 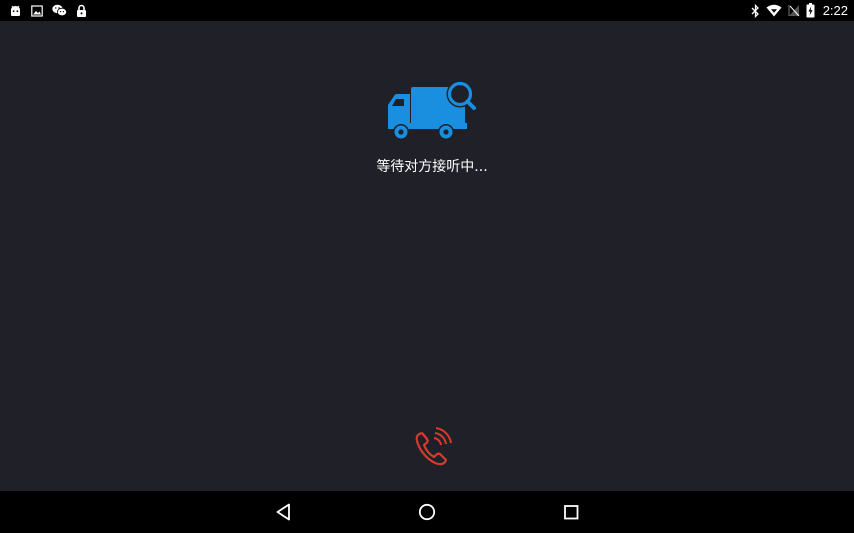 I want to click on recents-button, so click(x=571, y=512).